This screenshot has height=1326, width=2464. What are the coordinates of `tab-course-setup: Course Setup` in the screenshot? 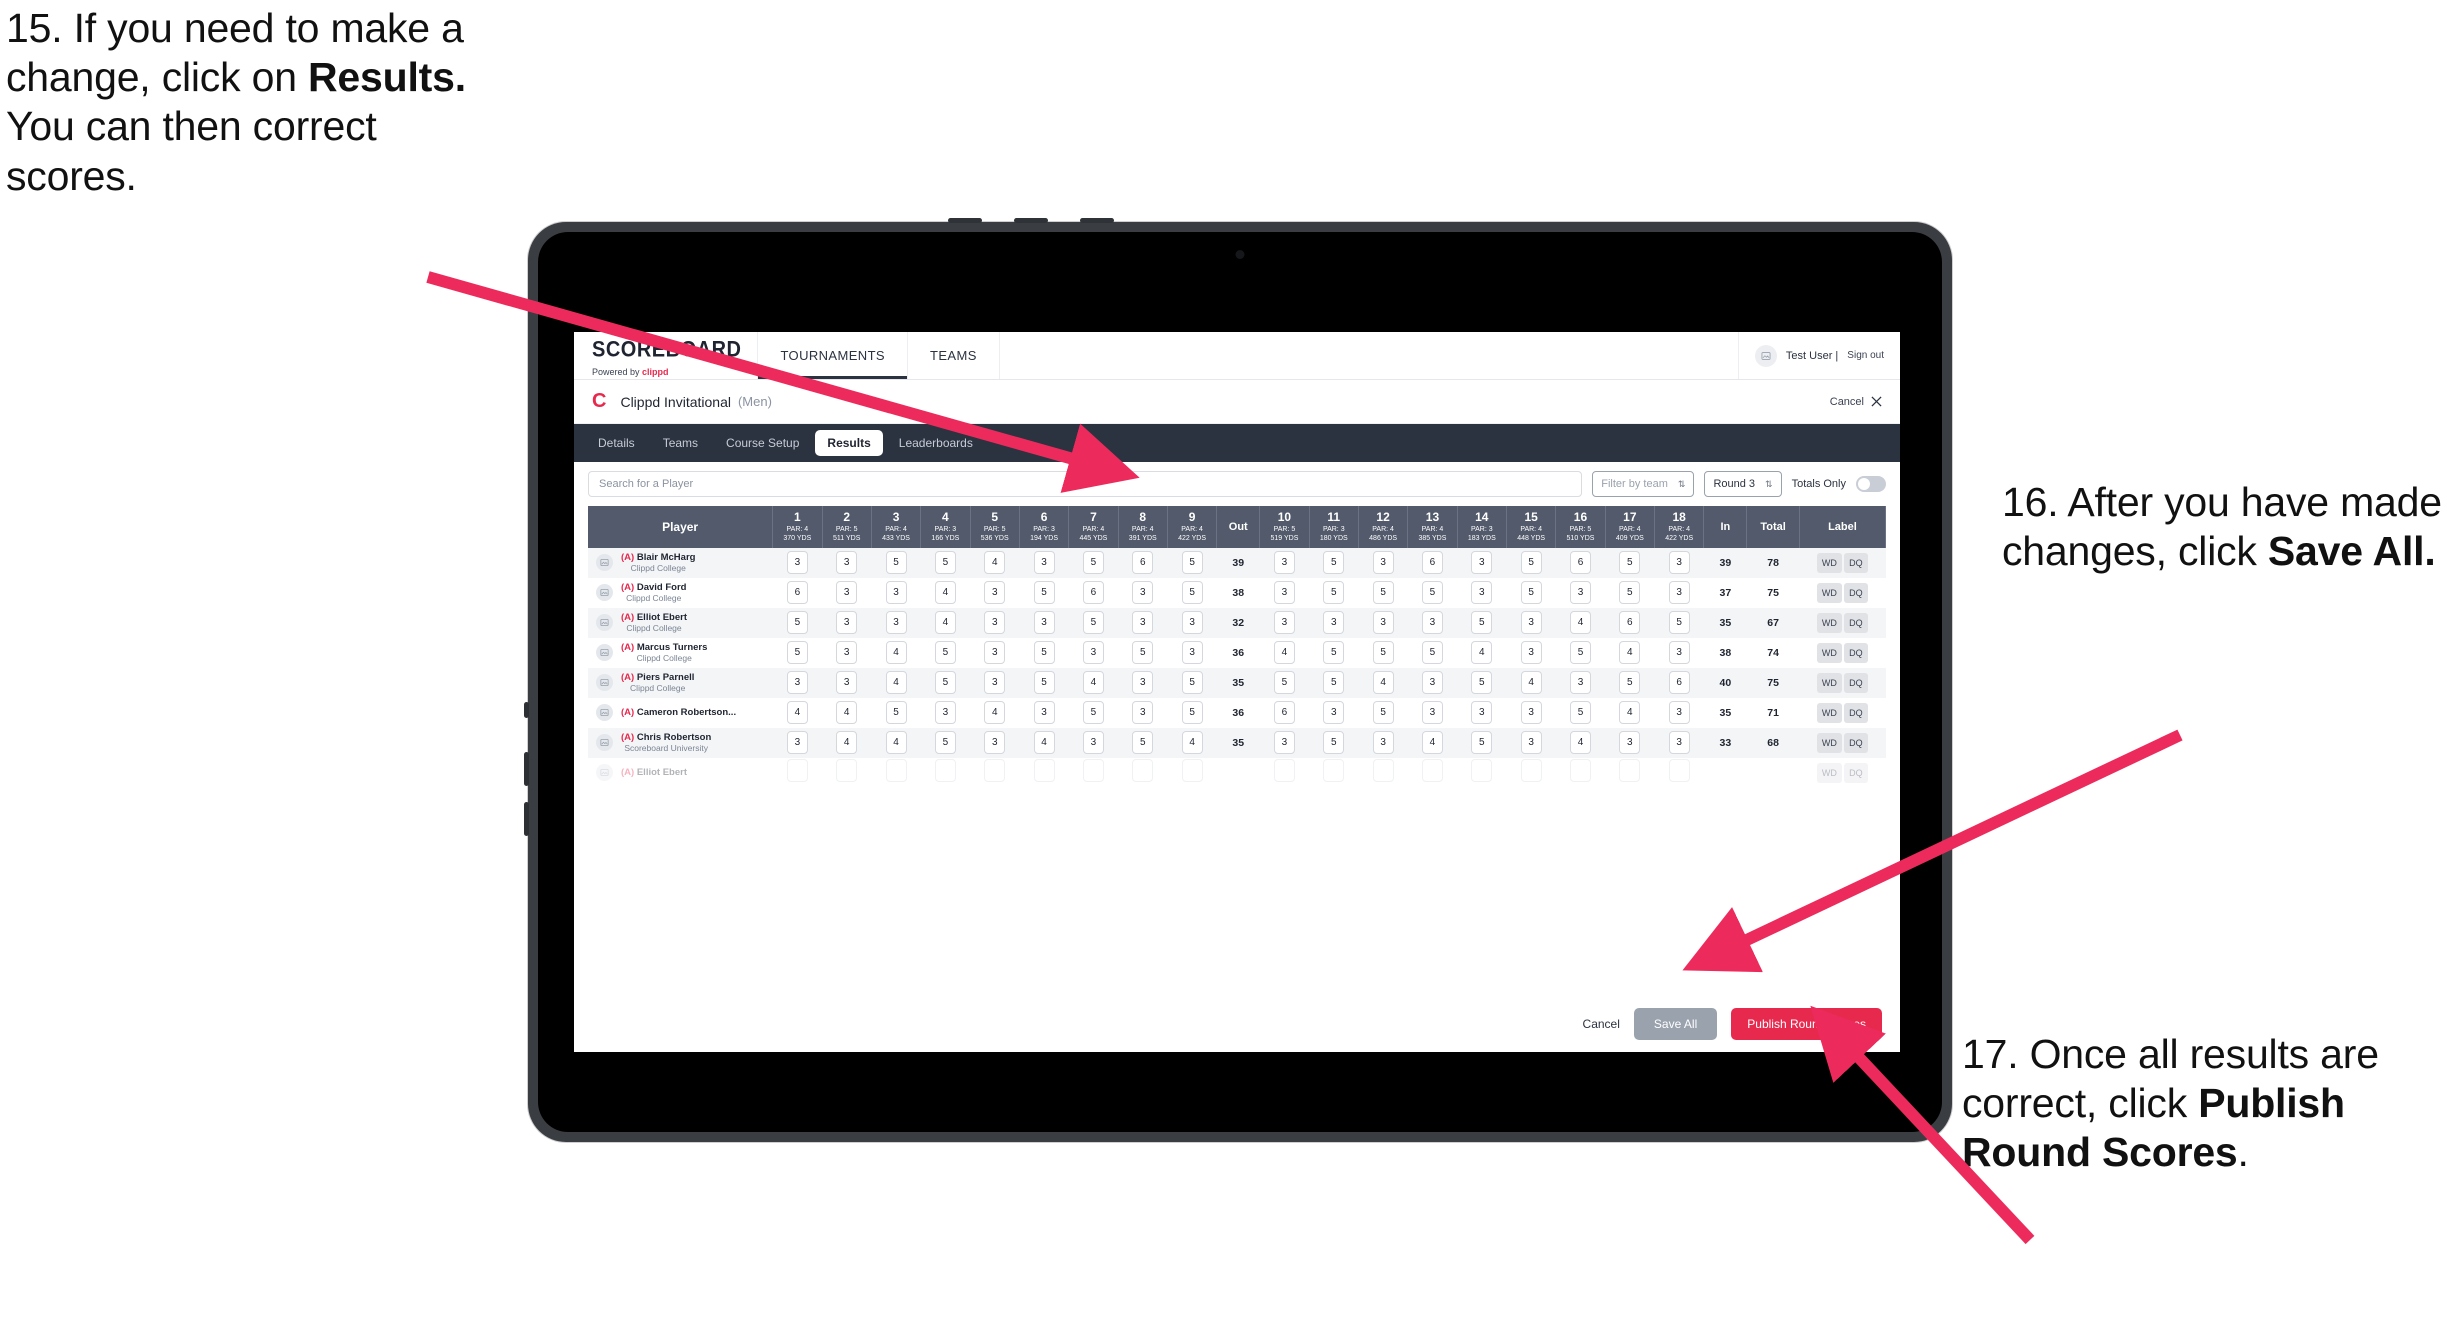 It's located at (762, 443).